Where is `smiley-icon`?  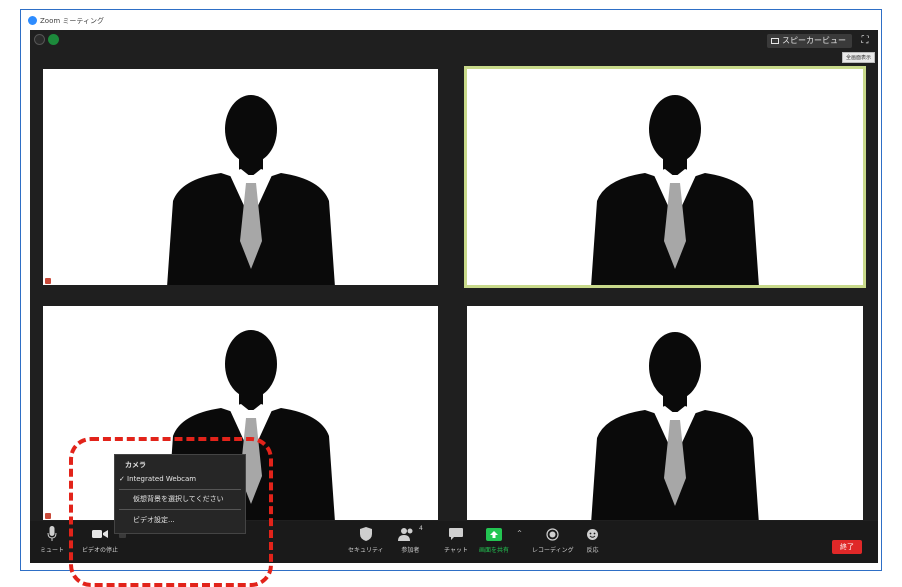 smiley-icon is located at coordinates (592, 534).